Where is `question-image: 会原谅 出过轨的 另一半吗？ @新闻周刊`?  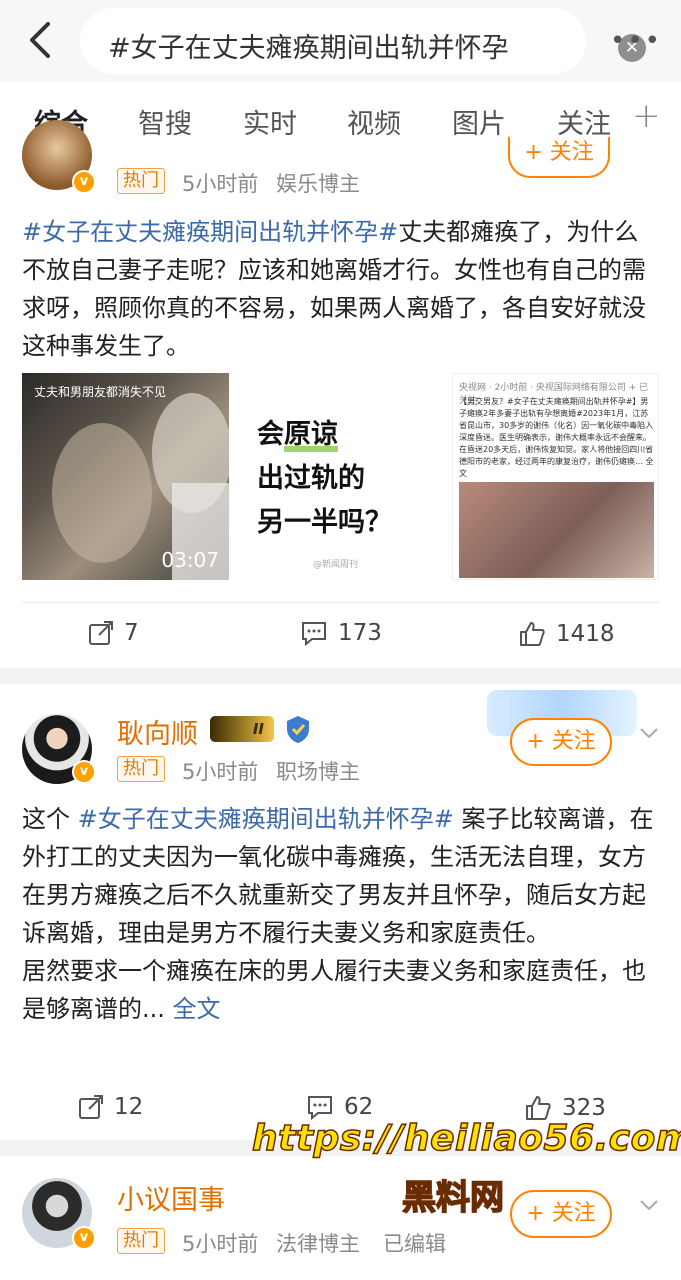
question-image: 会原谅 出过轨的 另一半吗？ @新闻周刊 is located at coordinates (340, 476).